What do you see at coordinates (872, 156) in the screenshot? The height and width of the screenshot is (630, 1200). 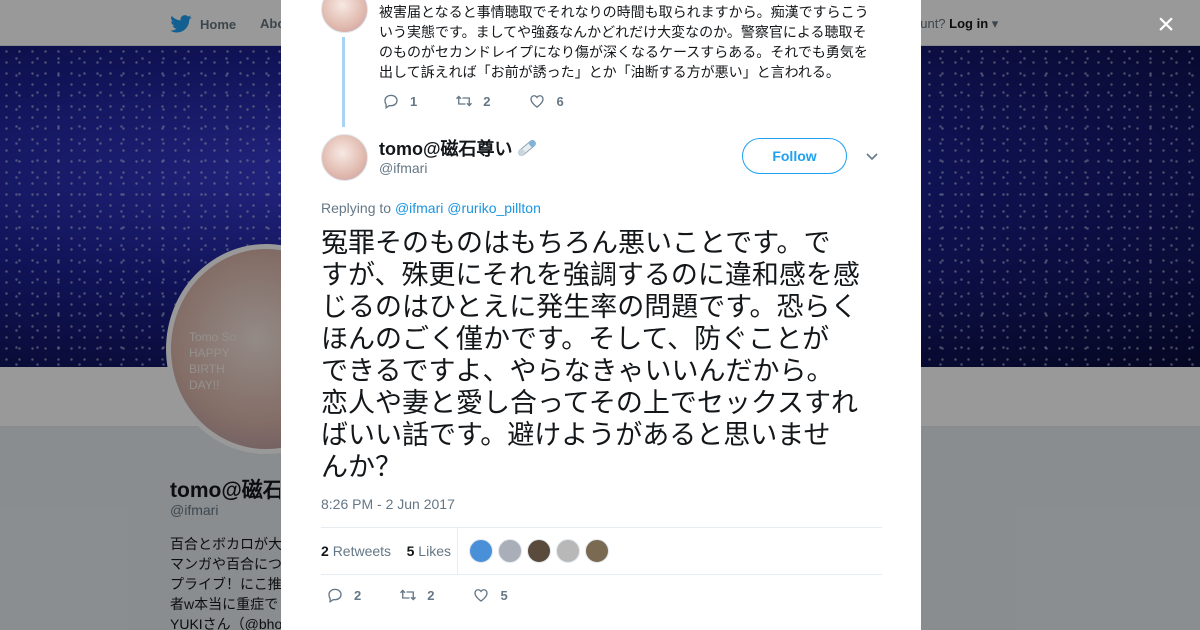 I see `chevron-down-icon` at bounding box center [872, 156].